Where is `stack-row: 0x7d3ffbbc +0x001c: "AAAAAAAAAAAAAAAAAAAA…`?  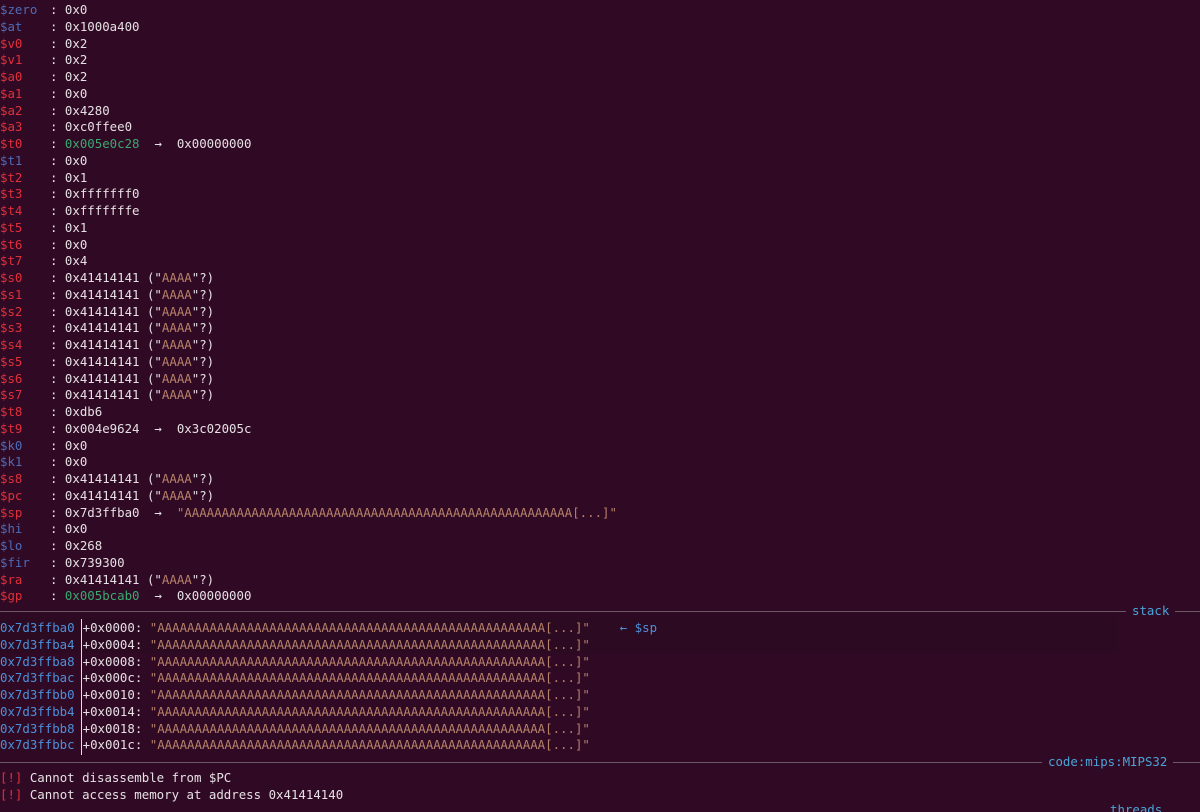 stack-row: 0x7d3ffbbc +0x001c: "AAAAAAAAAAAAAAAAAAAA… is located at coordinates (295, 745).